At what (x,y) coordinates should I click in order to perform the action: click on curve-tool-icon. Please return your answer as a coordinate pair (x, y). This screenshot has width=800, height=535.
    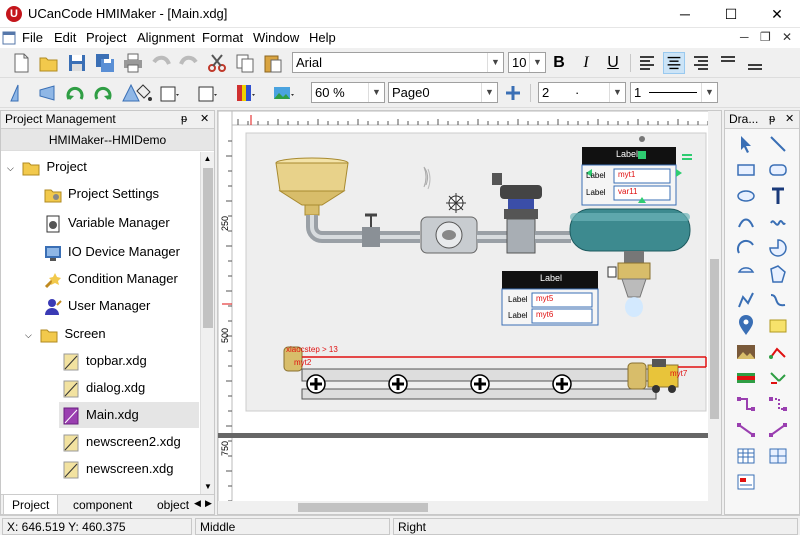
    Looking at the image, I should click on (746, 222).